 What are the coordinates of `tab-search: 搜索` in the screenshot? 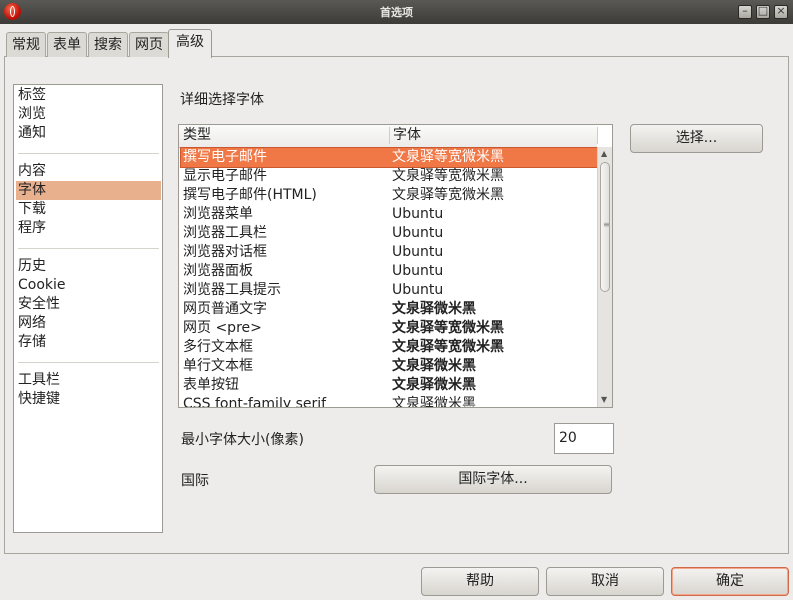 It's located at (108, 44).